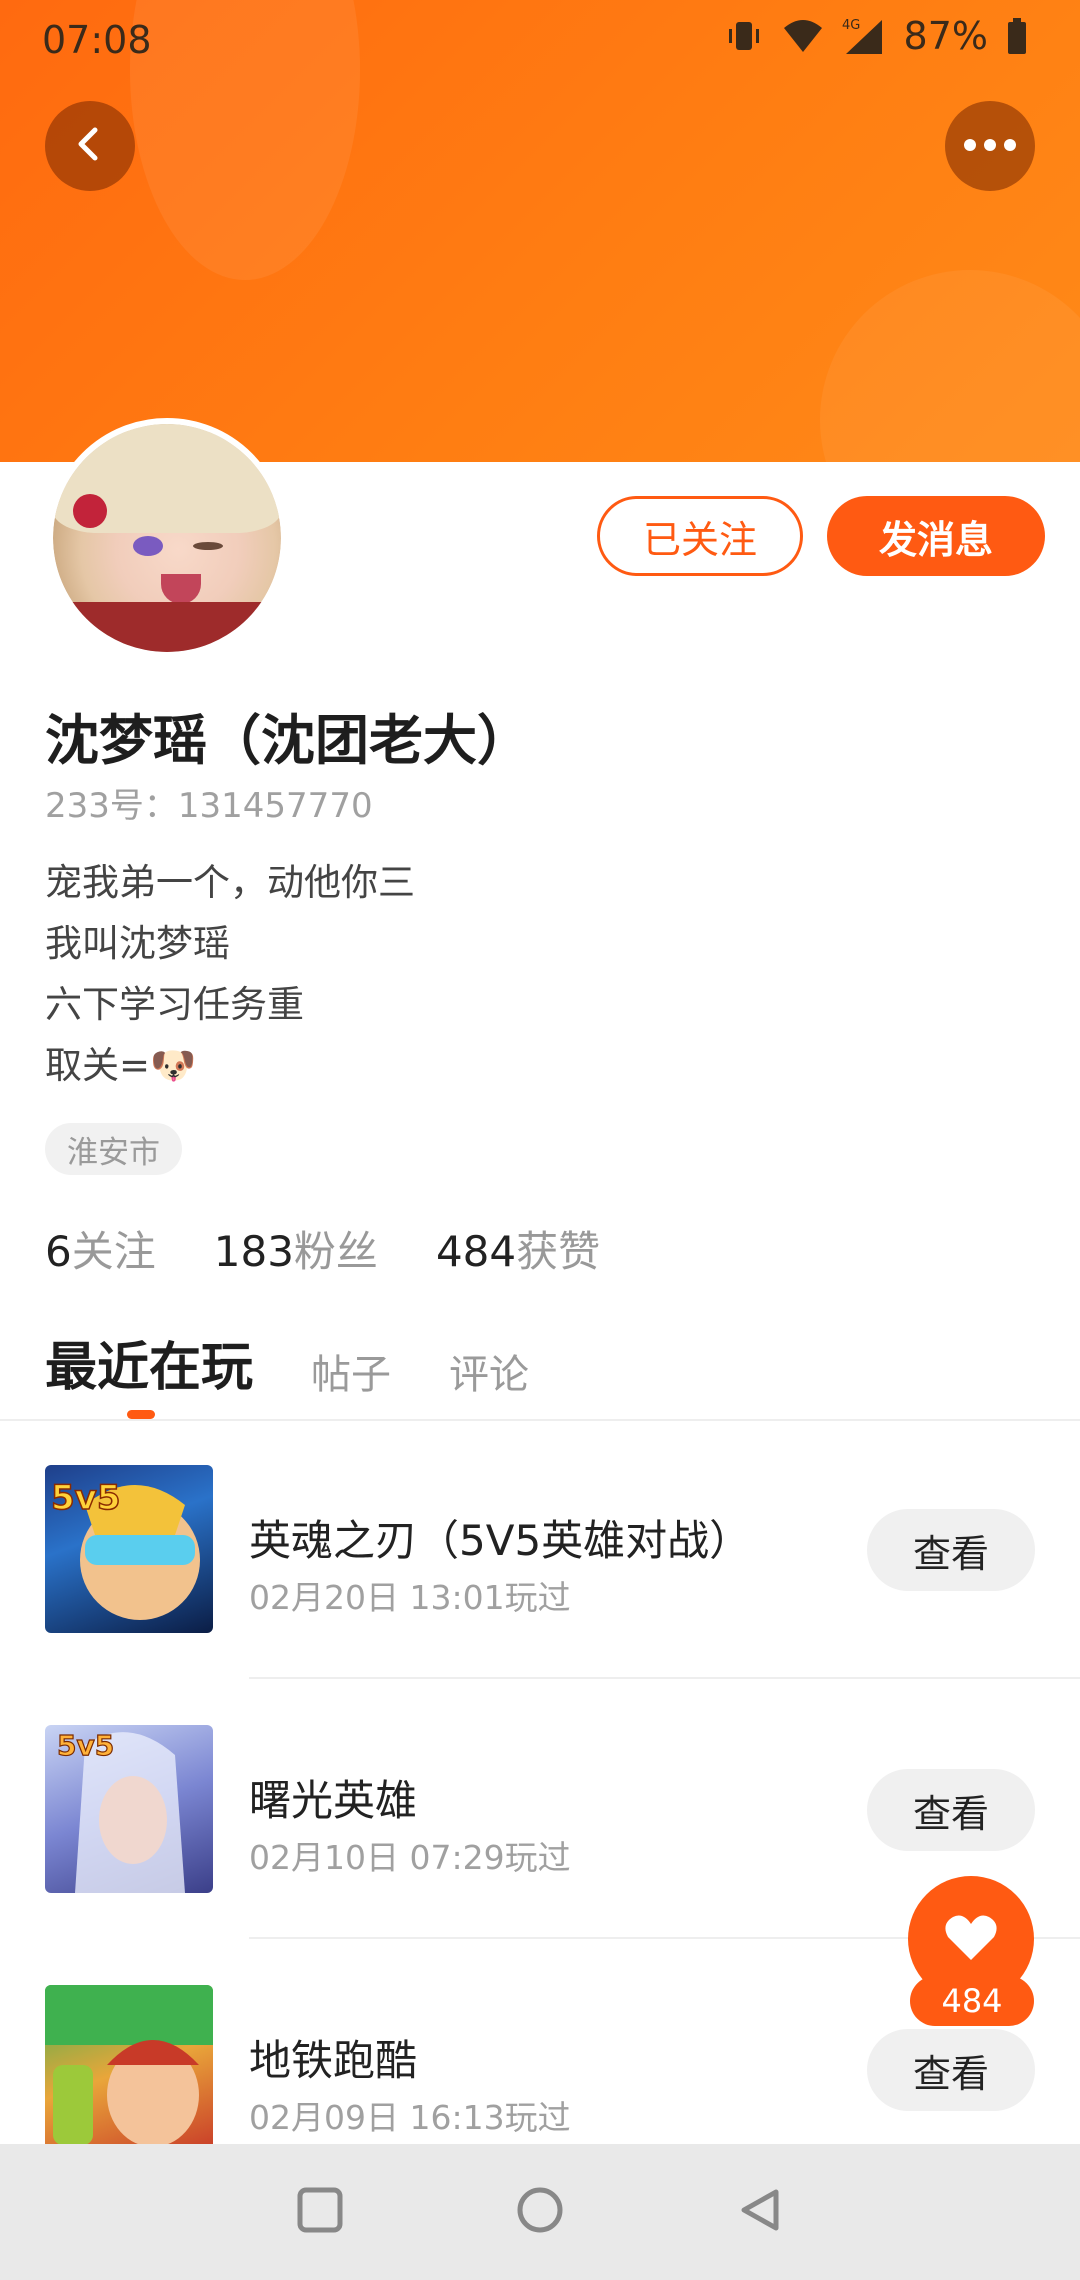 Image resolution: width=1080 pixels, height=2280 pixels. What do you see at coordinates (137, 943) in the screenshot?
I see `bio-line: 我叫沈梦瑶` at bounding box center [137, 943].